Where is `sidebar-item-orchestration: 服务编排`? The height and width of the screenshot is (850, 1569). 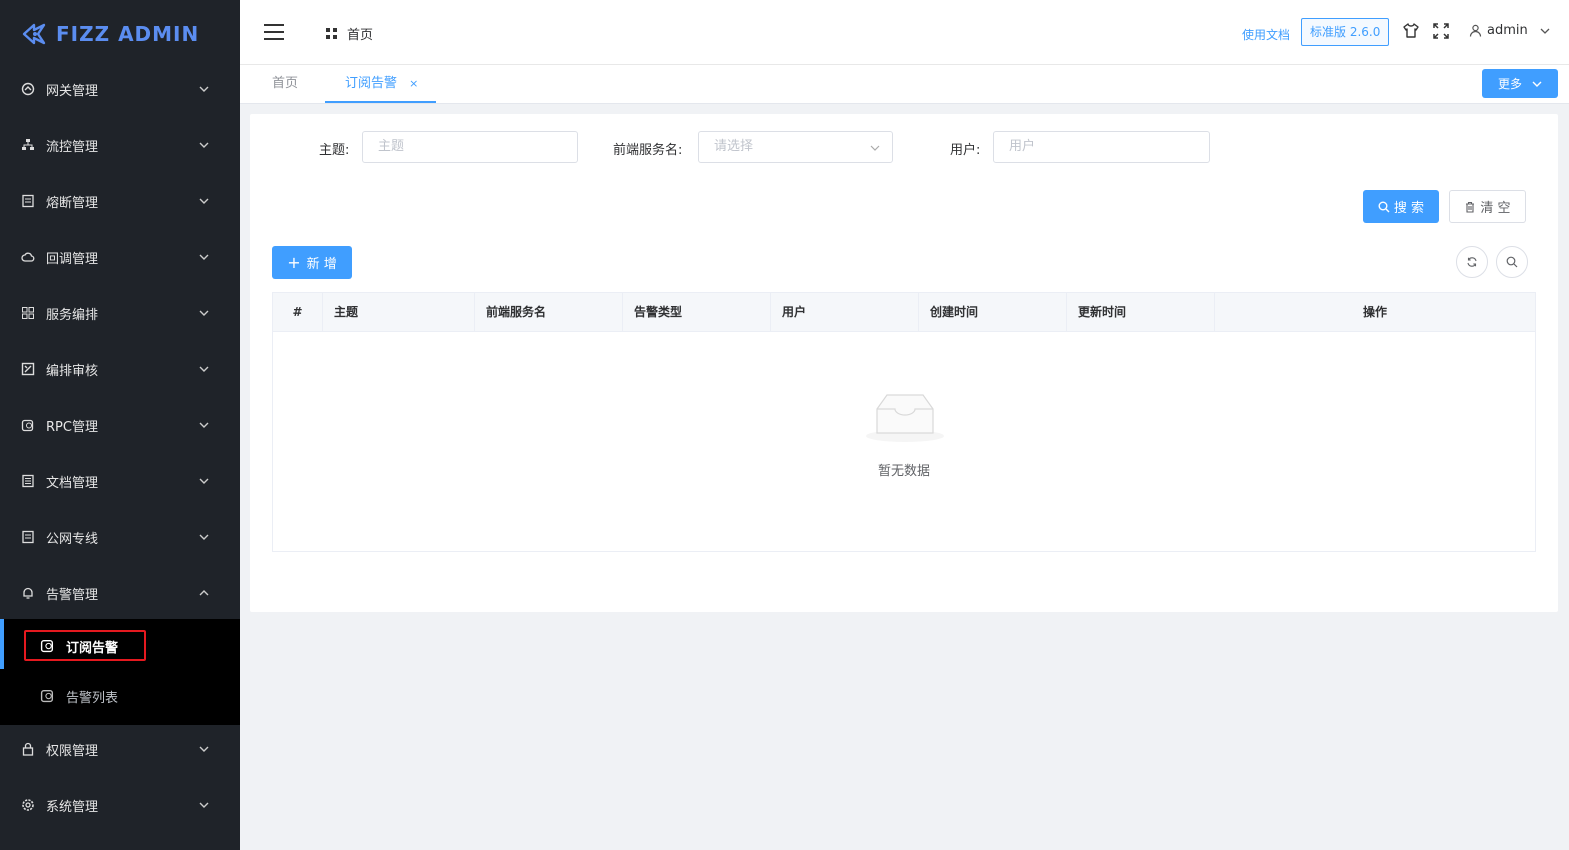 sidebar-item-orchestration: 服务编排 is located at coordinates (120, 313).